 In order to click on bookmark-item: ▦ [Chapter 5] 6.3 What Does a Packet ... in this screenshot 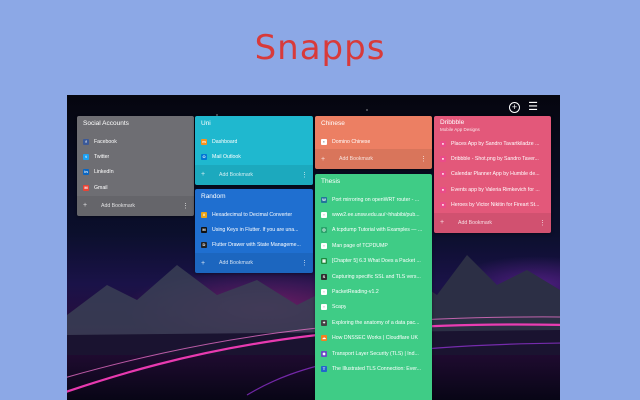, I will do `click(373, 261)`.